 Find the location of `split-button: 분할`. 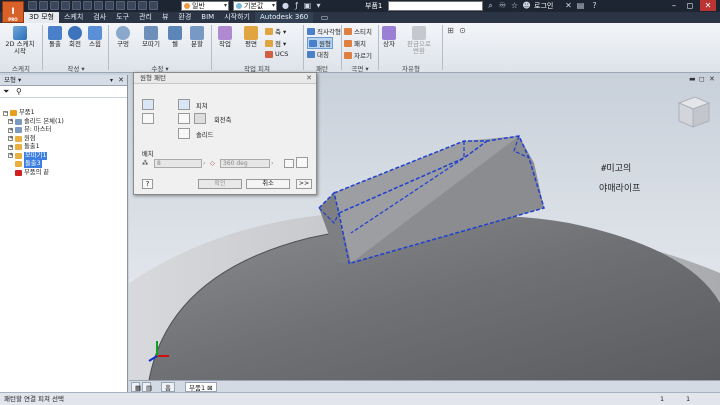

split-button: 분할 is located at coordinates (197, 37).